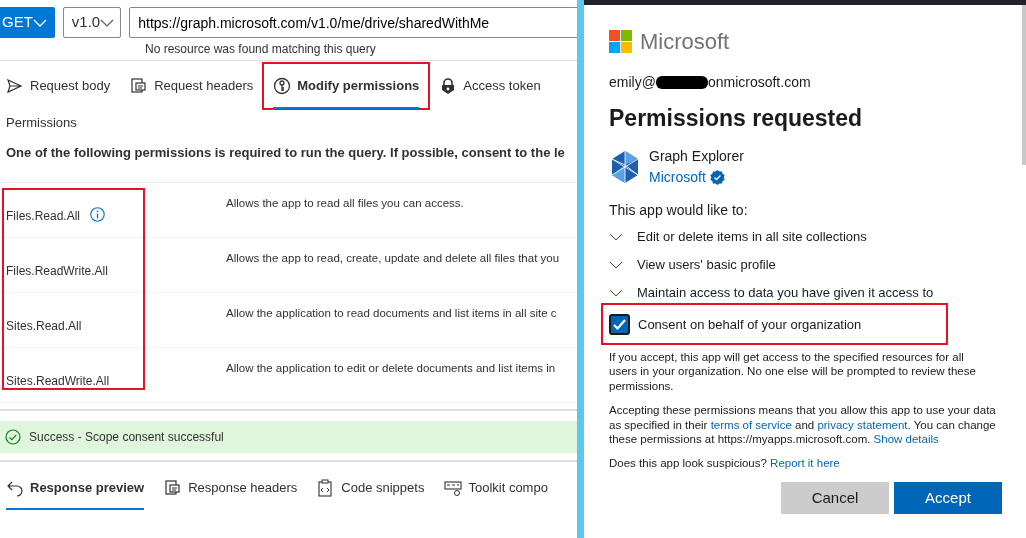  I want to click on checkbox, so click(619, 324).